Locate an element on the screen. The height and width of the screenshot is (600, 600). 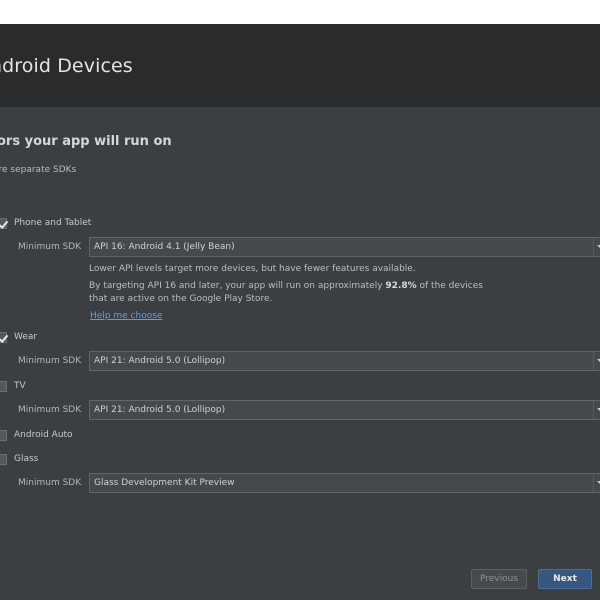
dialog-header: ndroid Devices is located at coordinates (300, 65).